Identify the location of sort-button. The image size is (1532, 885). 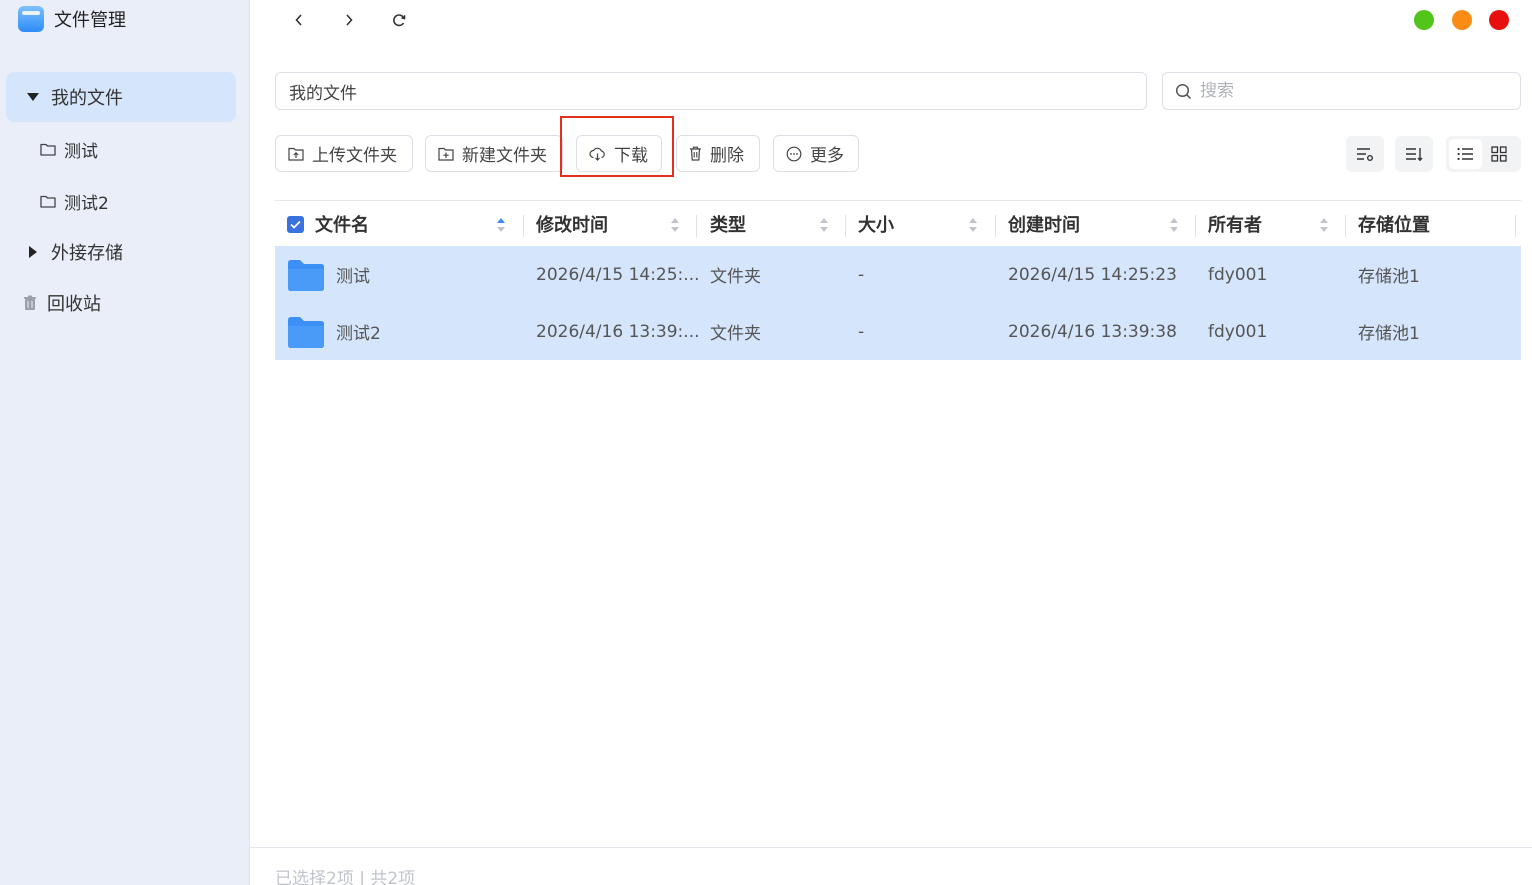
(1414, 154).